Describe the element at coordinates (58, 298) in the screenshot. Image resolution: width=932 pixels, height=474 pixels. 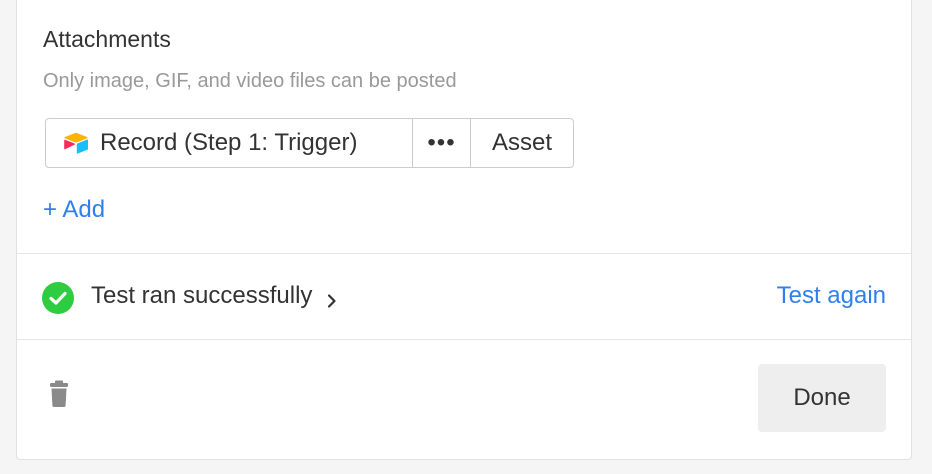
I see `check-circle-icon` at that location.